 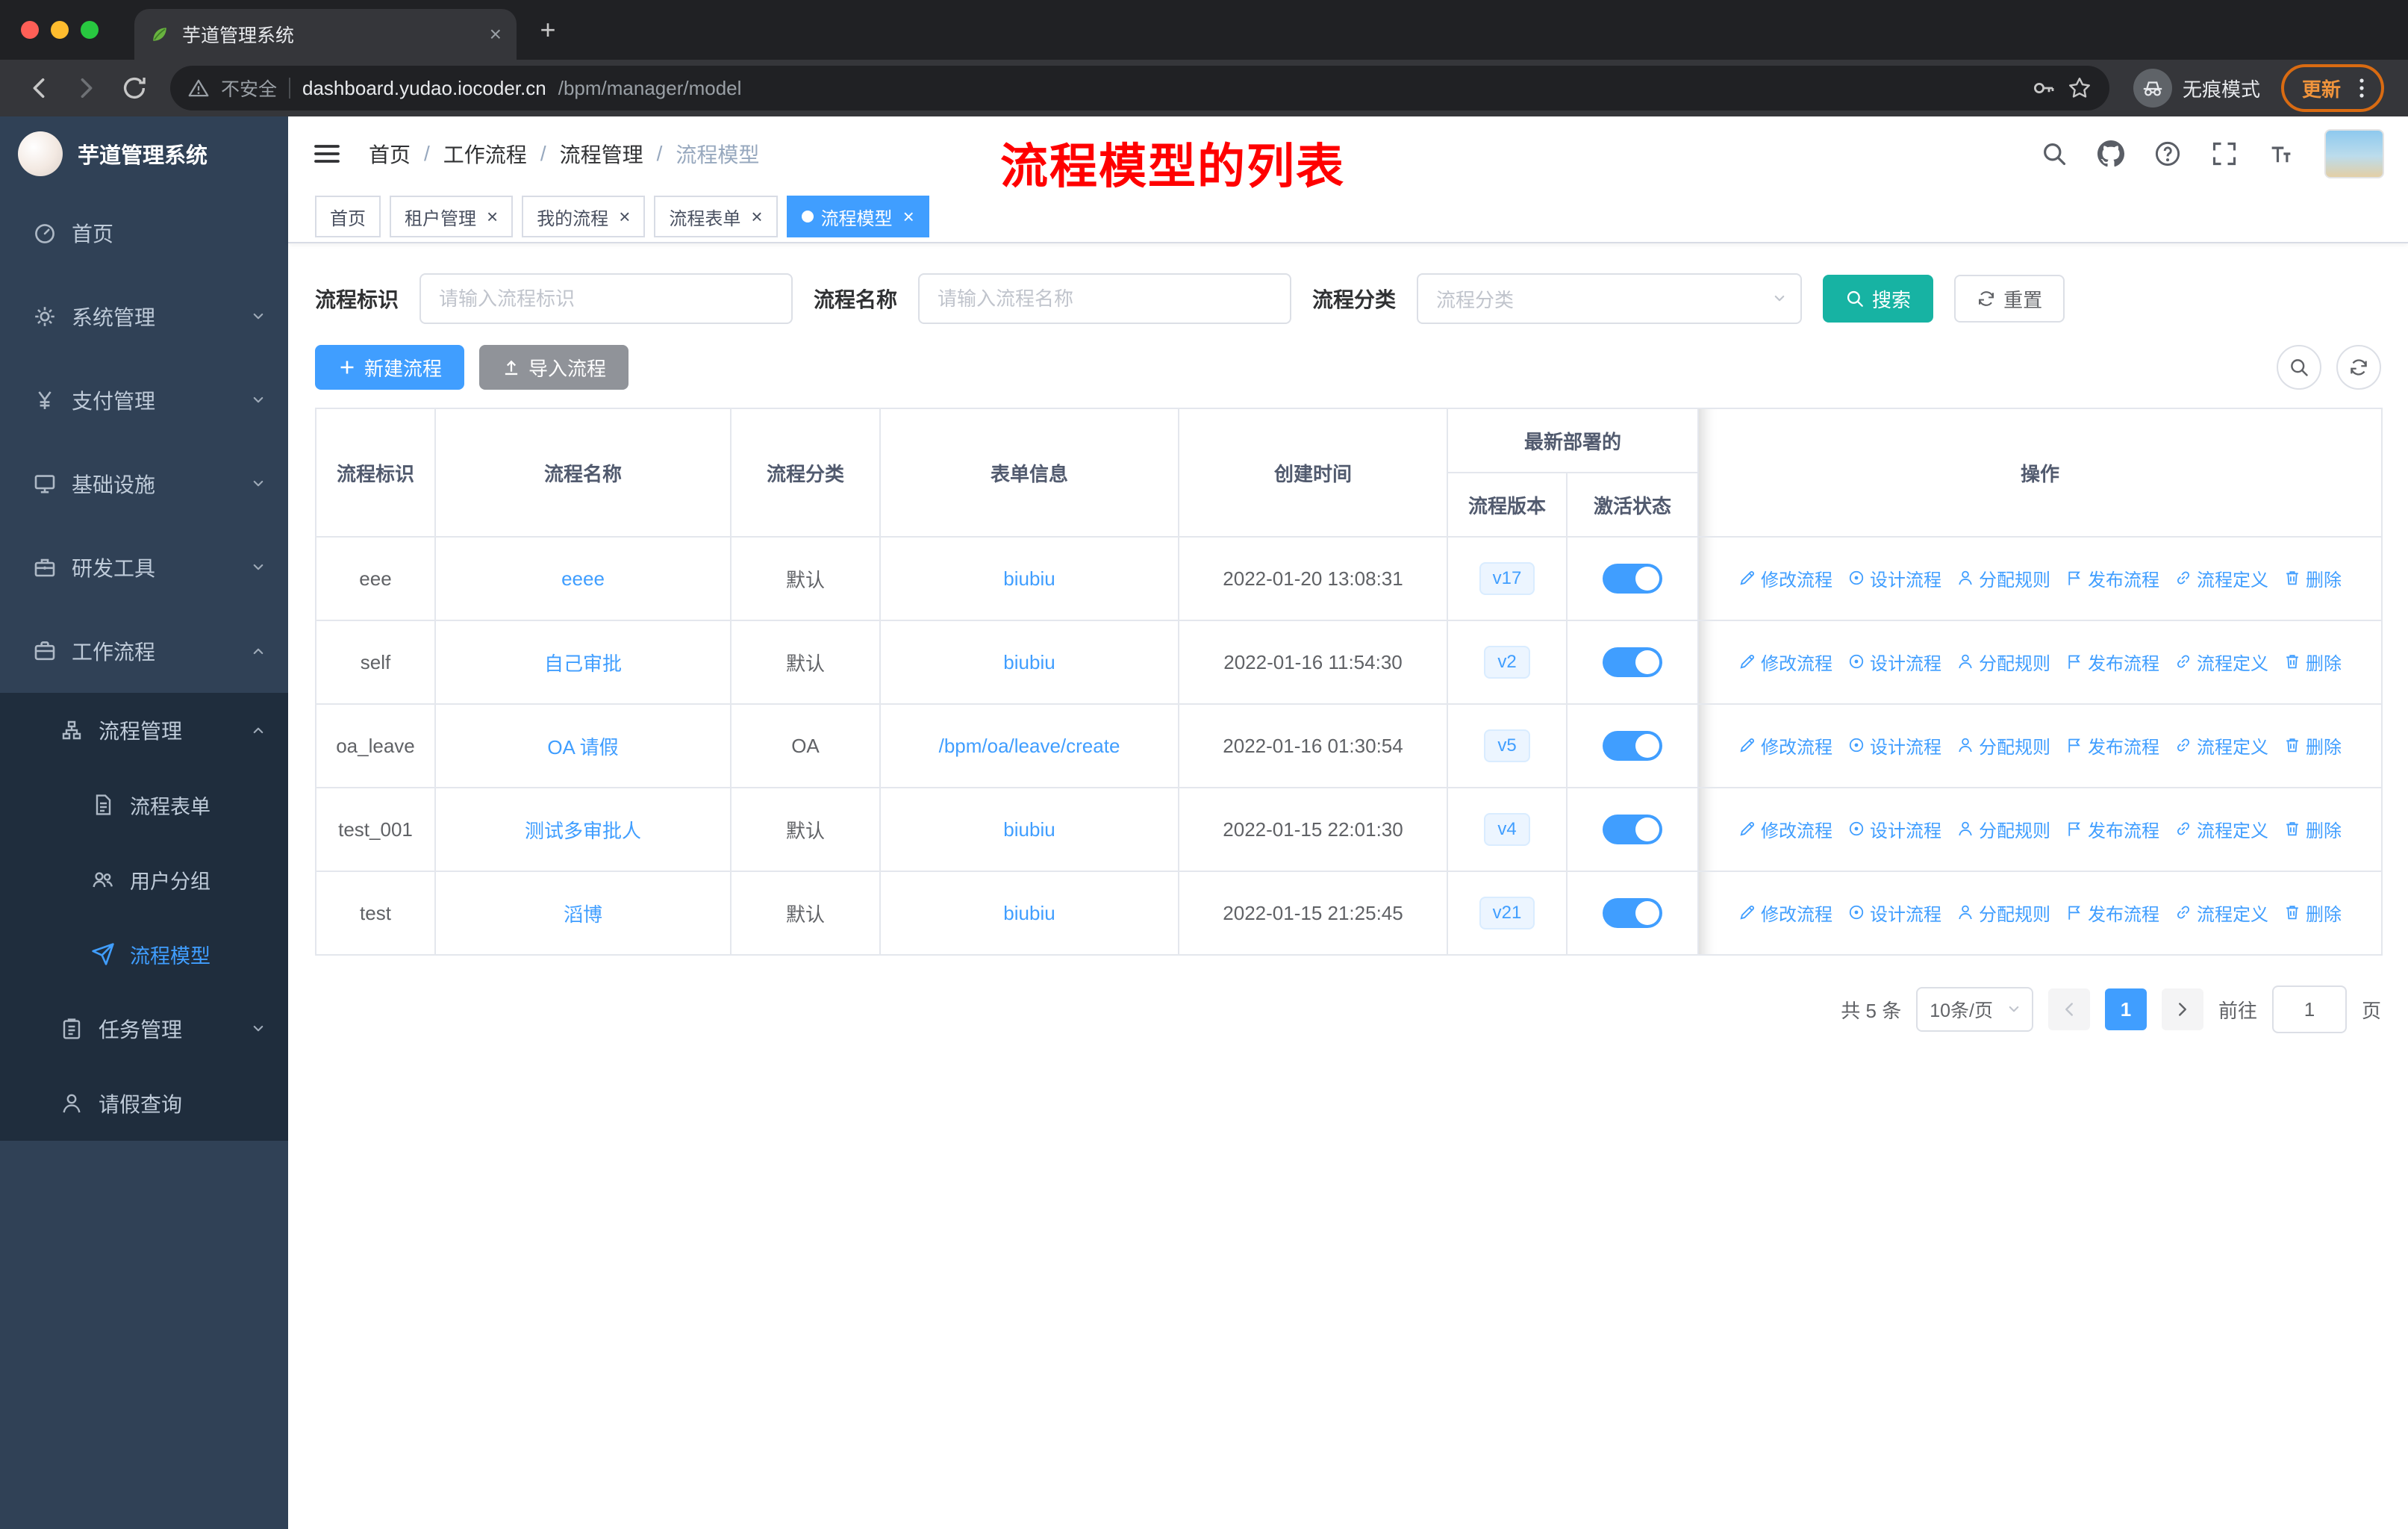 I want to click on forward-button-icon, so click(x=86, y=88).